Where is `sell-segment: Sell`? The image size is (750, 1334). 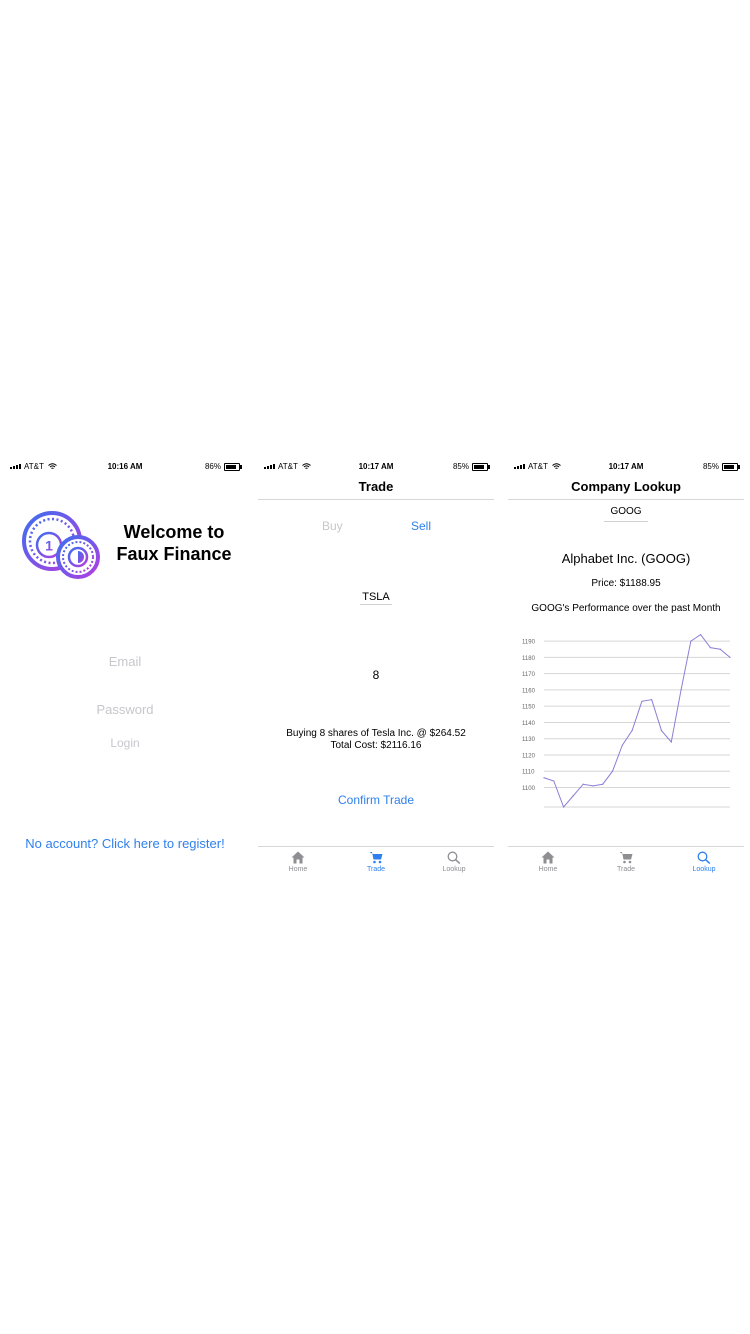
sell-segment: Sell is located at coordinates (421, 526).